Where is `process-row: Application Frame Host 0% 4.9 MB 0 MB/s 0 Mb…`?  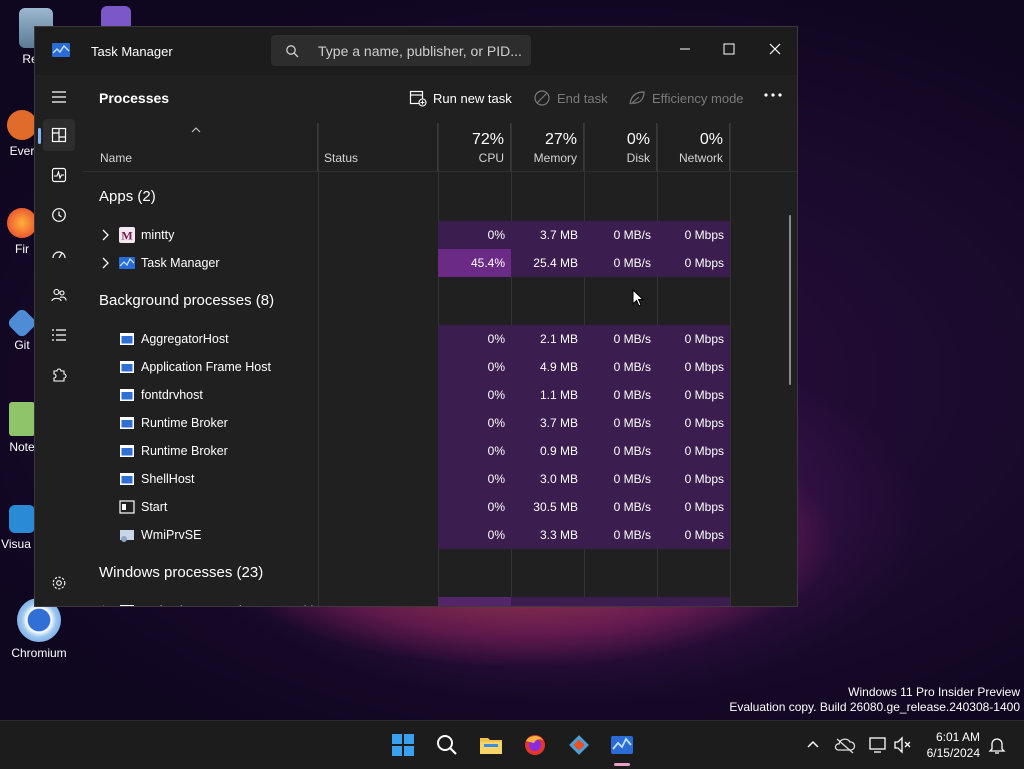
process-row: Application Frame Host 0% 4.9 MB 0 MB/s 0 Mb… is located at coordinates (440, 367).